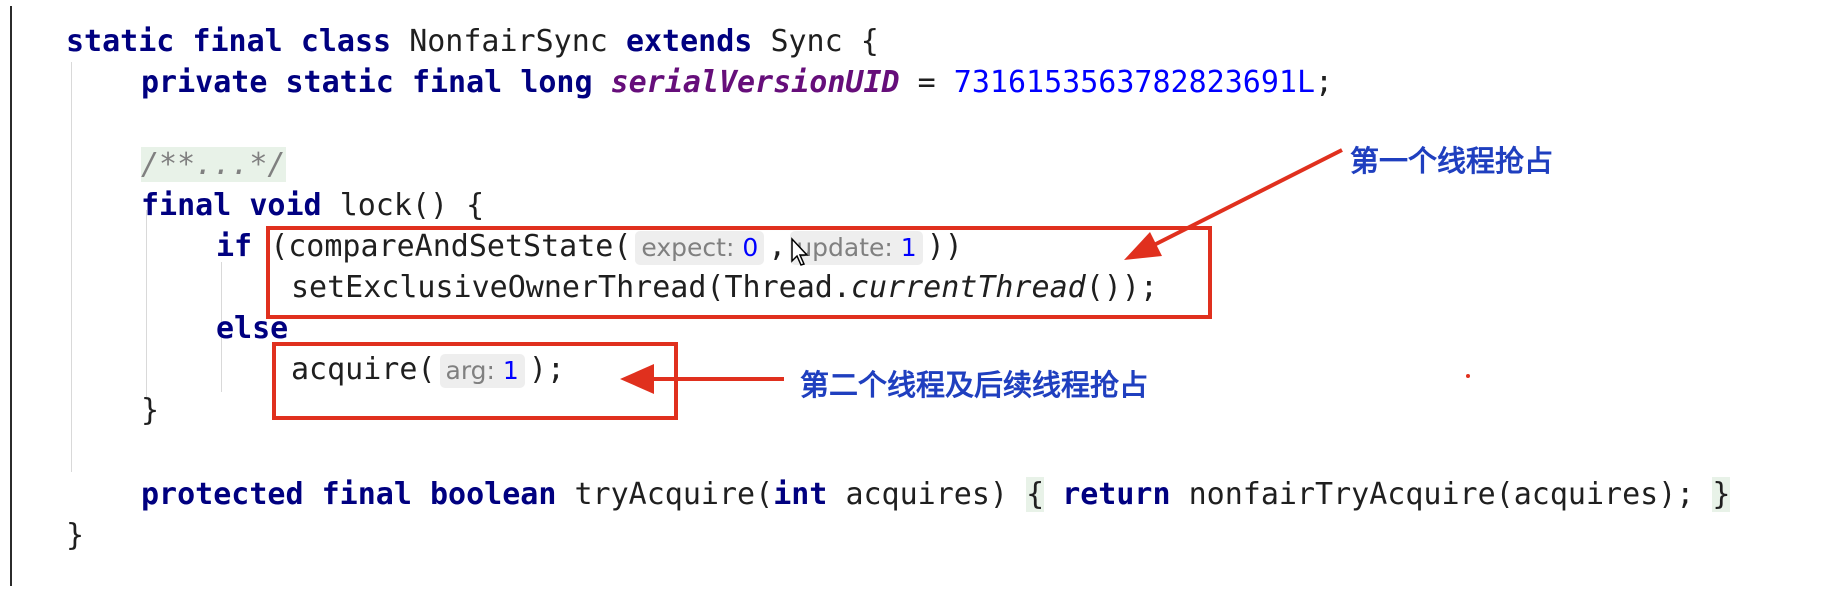  Describe the element at coordinates (1233, 204) in the screenshot. I see `arrow-first-thread` at that location.